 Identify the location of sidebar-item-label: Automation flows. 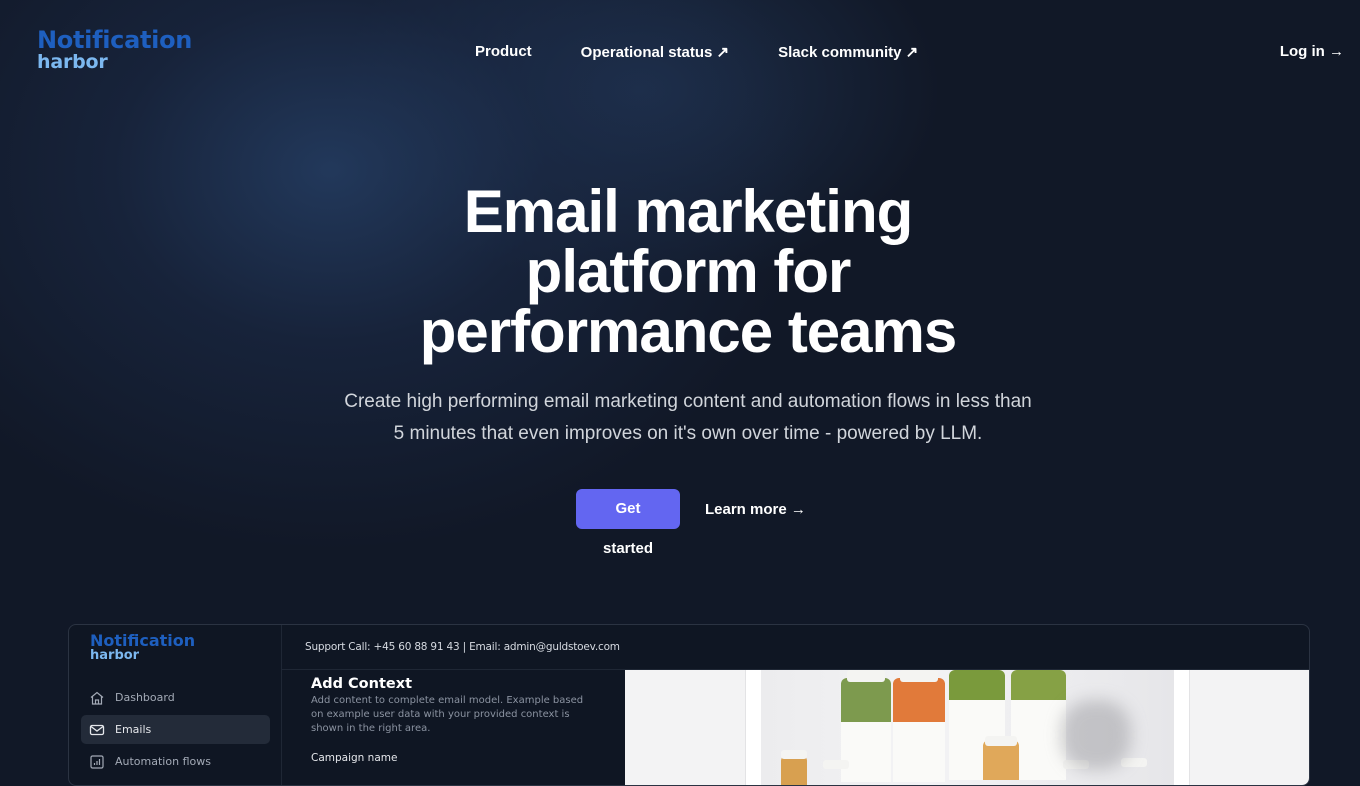
(163, 761).